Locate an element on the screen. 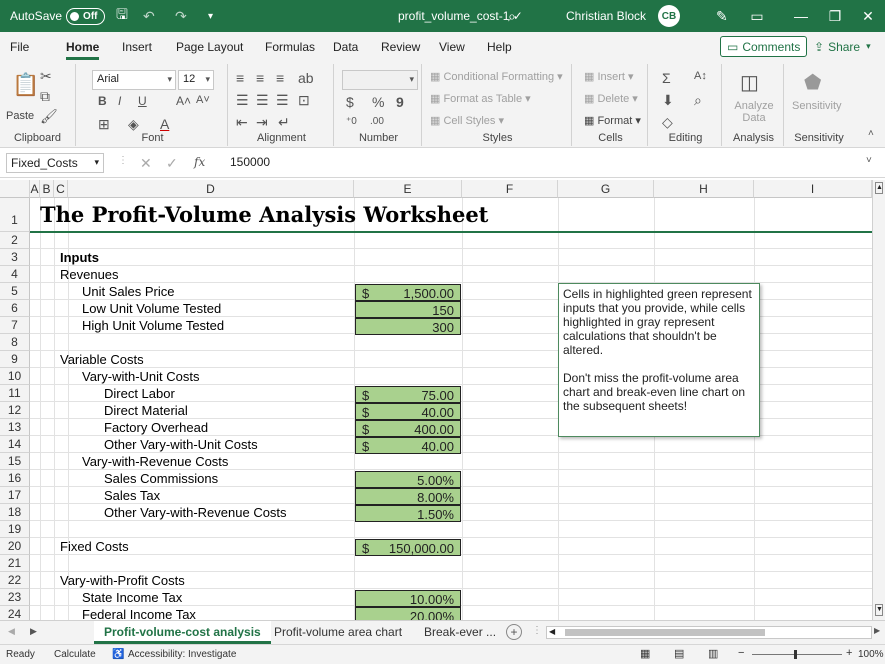 This screenshot has height=664, width=885. label-sales-tax: Sales Tax is located at coordinates (132, 495).